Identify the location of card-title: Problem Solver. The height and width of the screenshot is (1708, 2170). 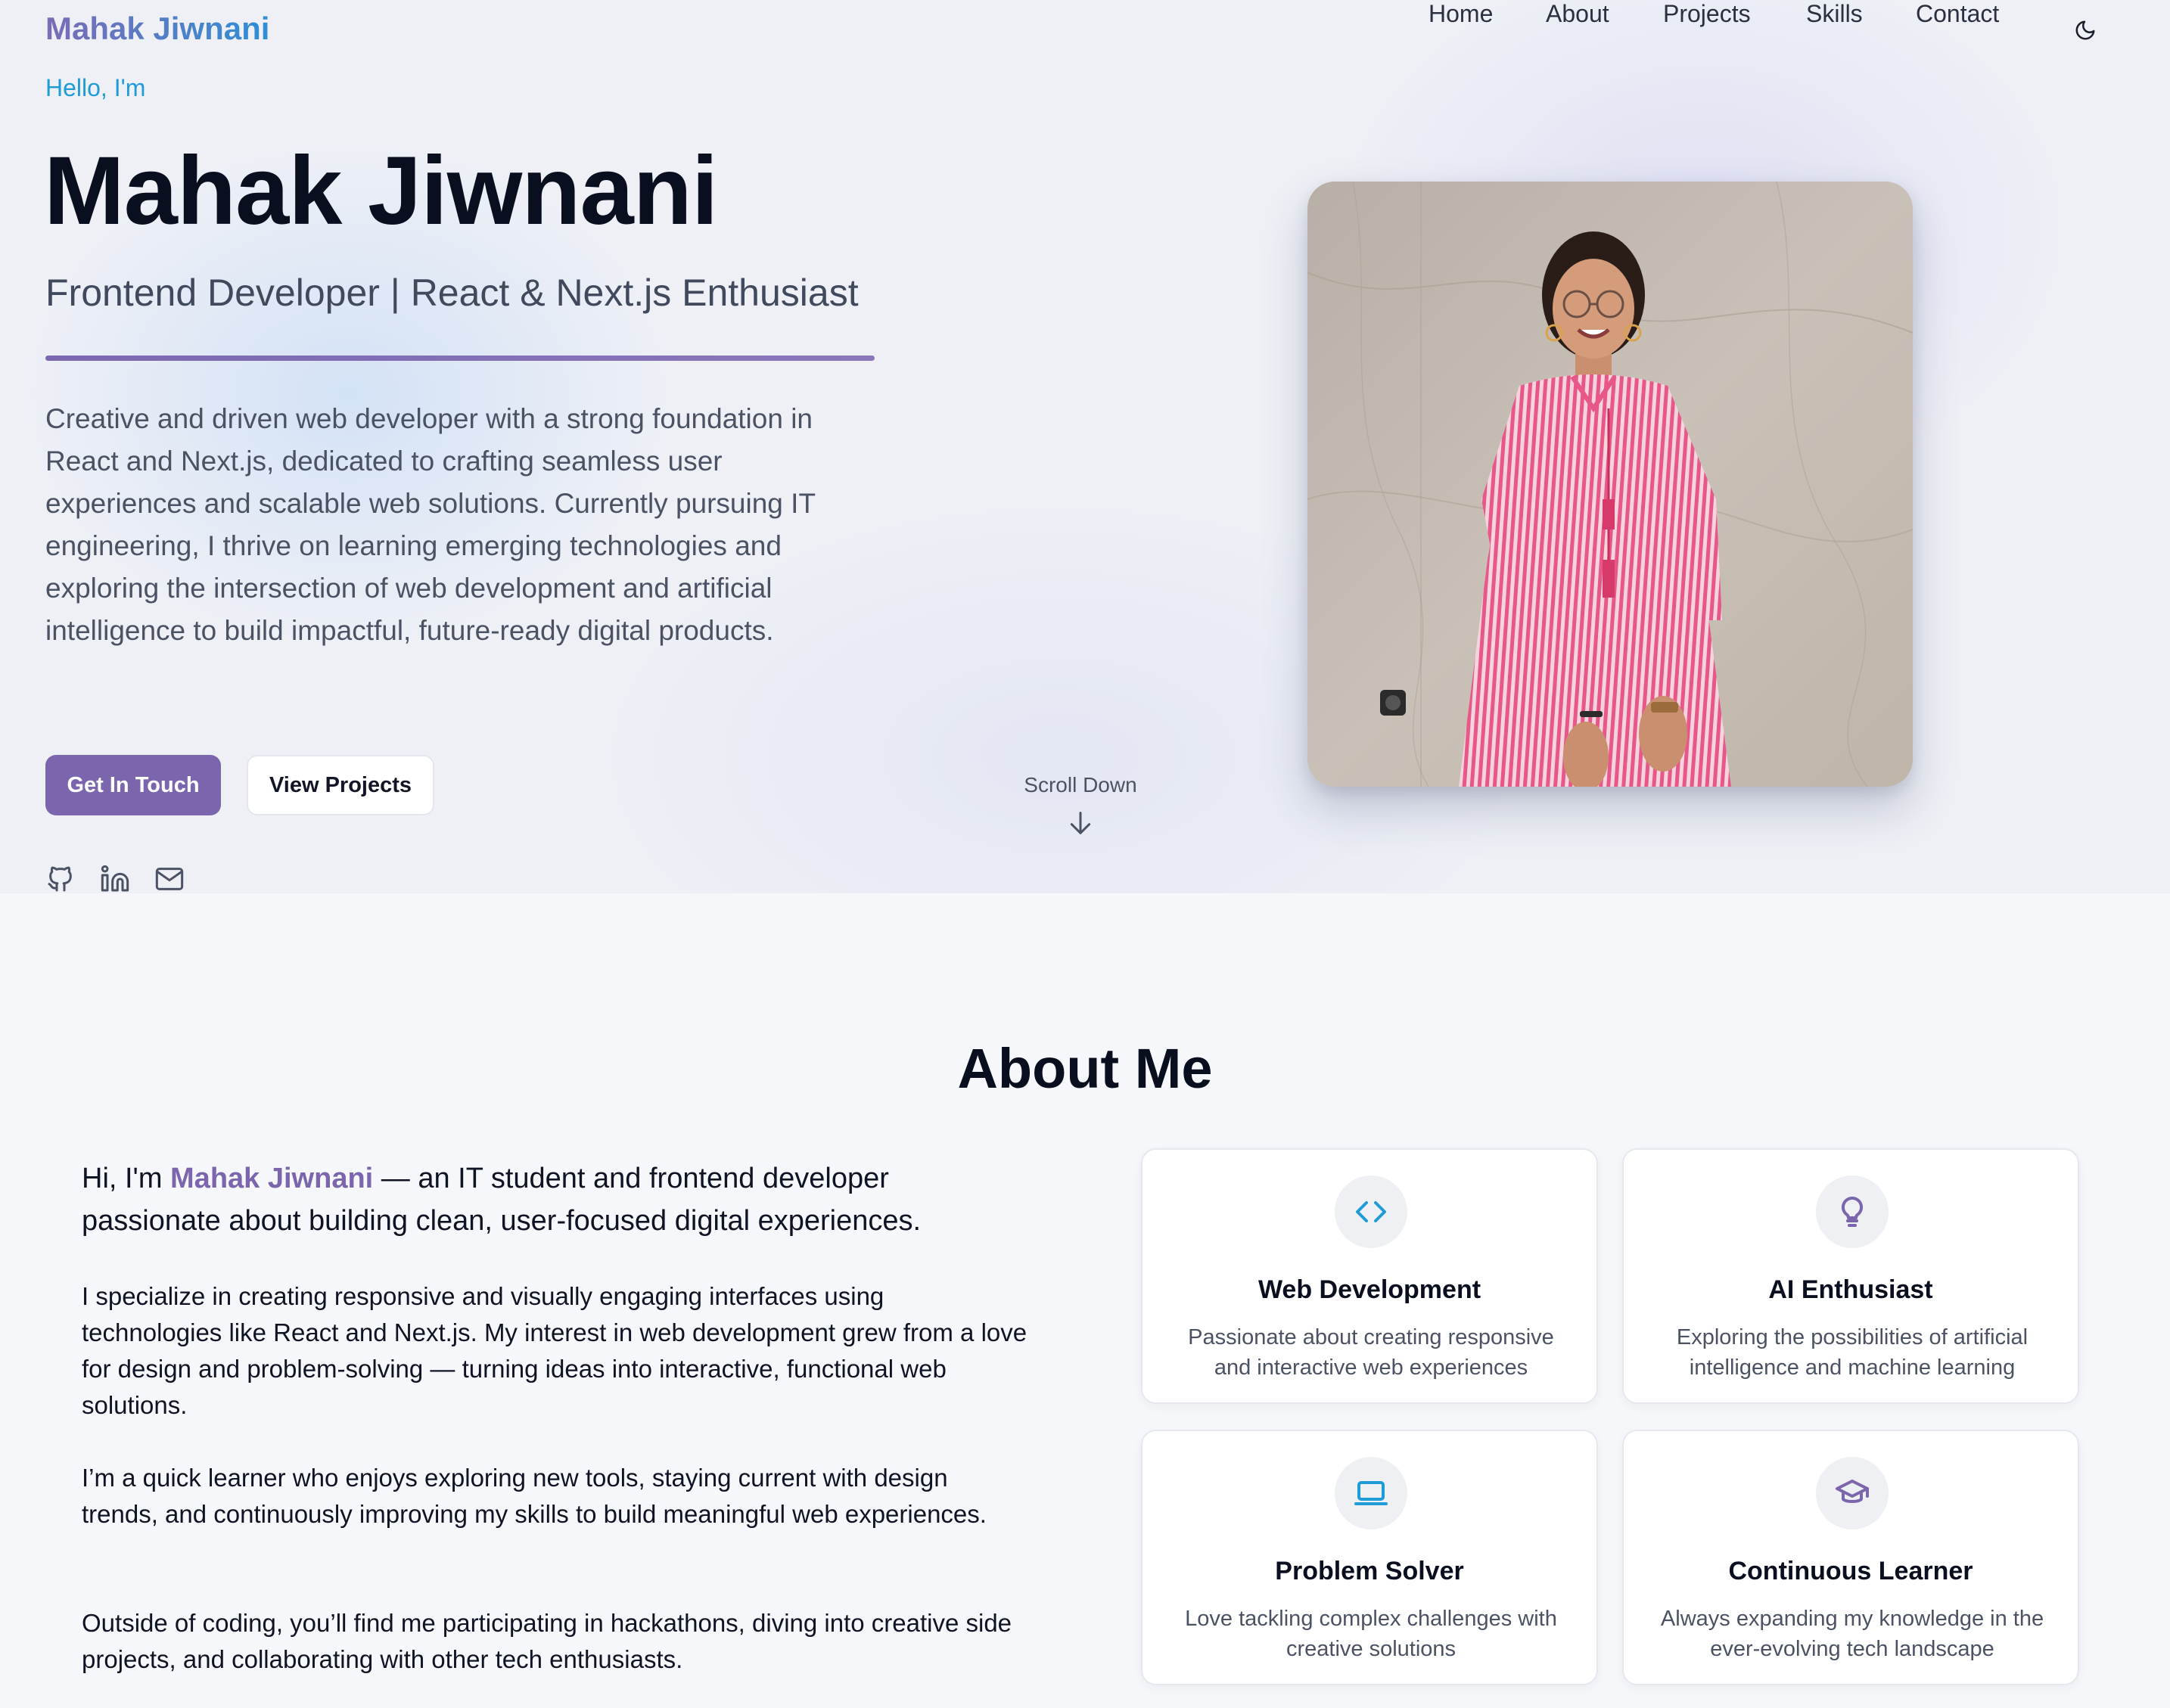
(1369, 1571).